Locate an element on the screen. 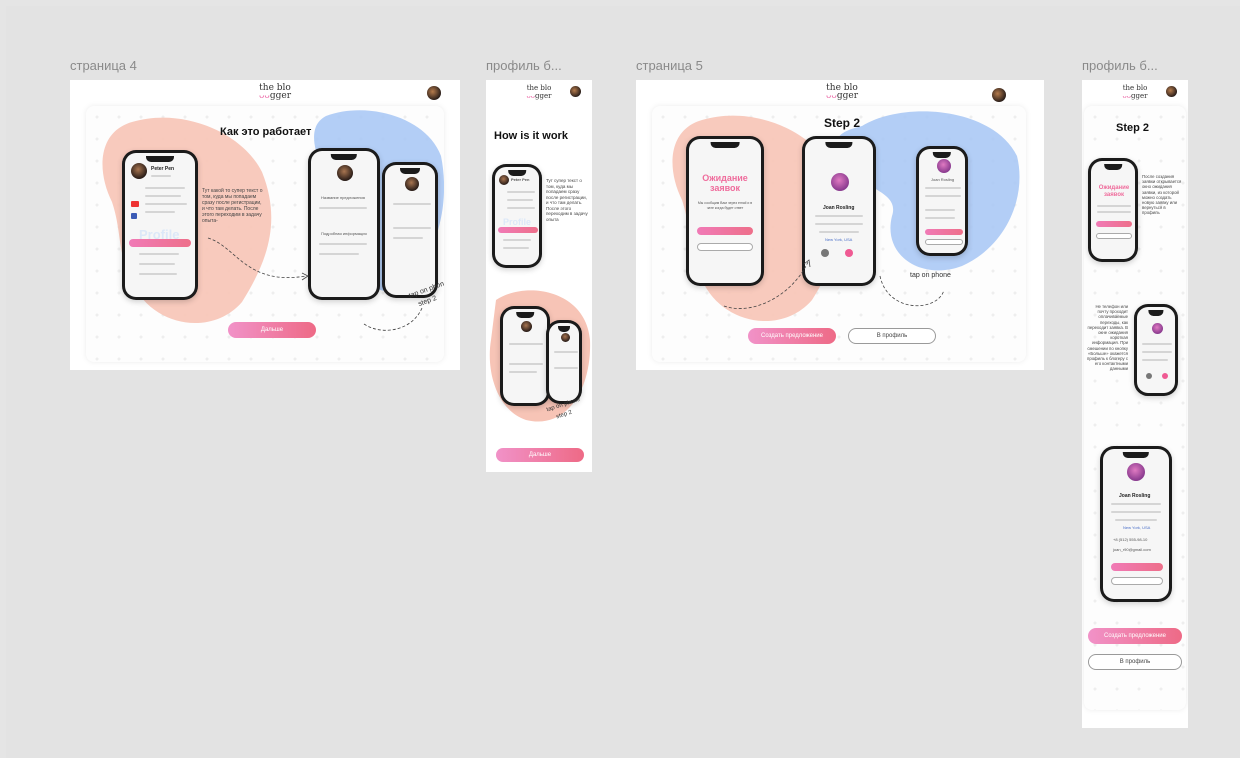 The height and width of the screenshot is (758, 1240). phone-mockup-blogger-alt: Joan Rosling is located at coordinates (942, 201).